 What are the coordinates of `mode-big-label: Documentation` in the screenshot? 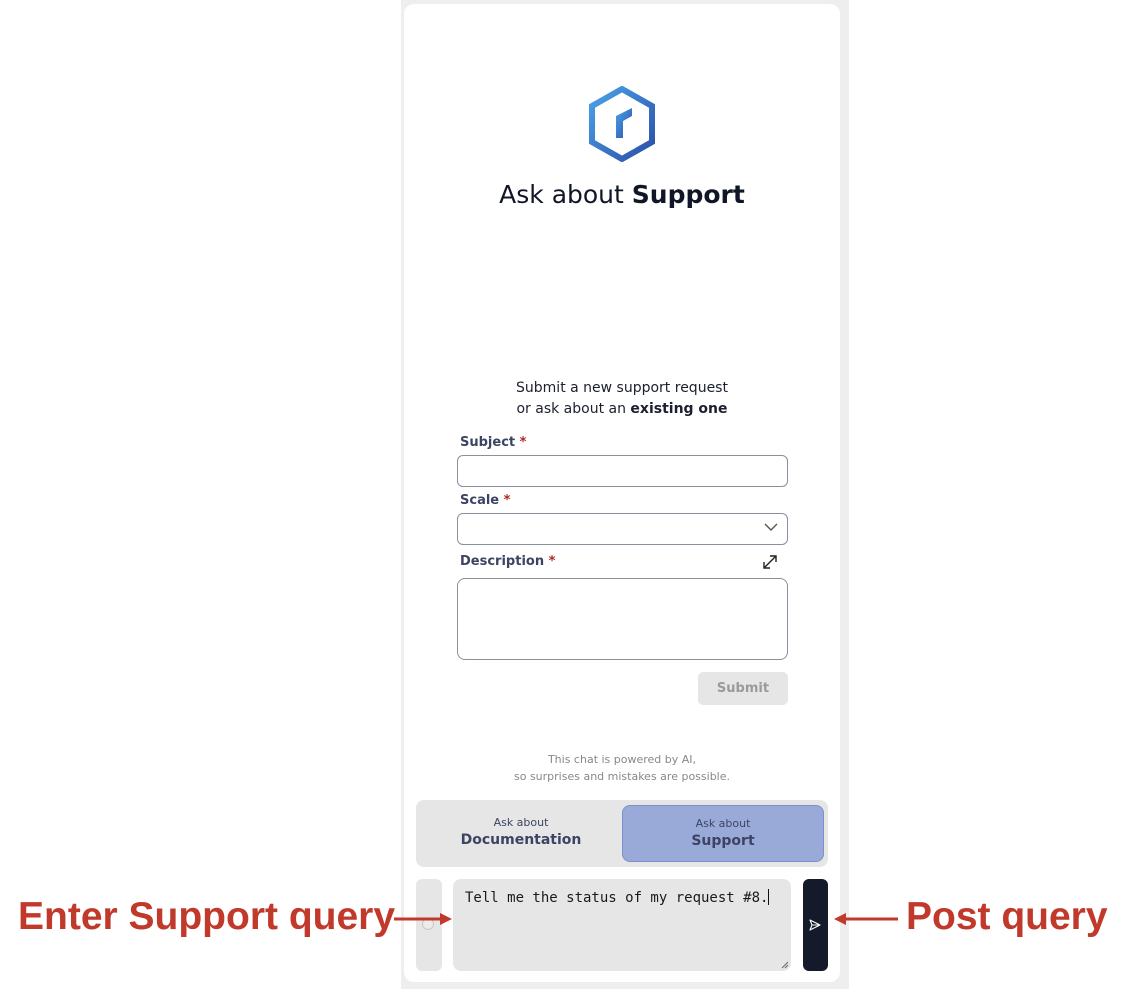 It's located at (521, 840).